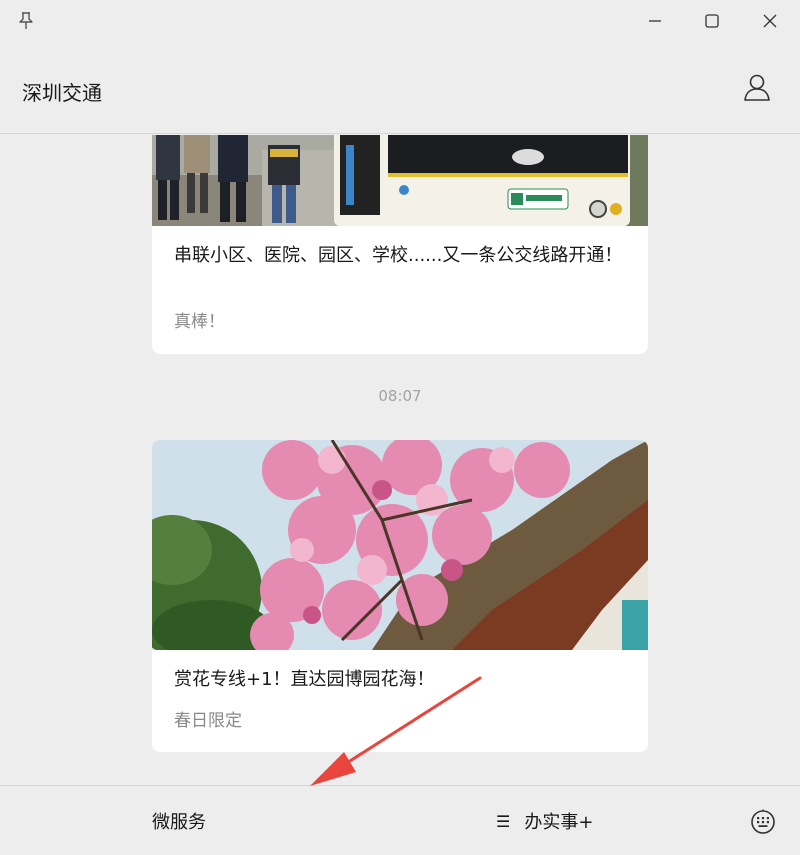 This screenshot has width=800, height=855. I want to click on user-profile-icon, so click(757, 87).